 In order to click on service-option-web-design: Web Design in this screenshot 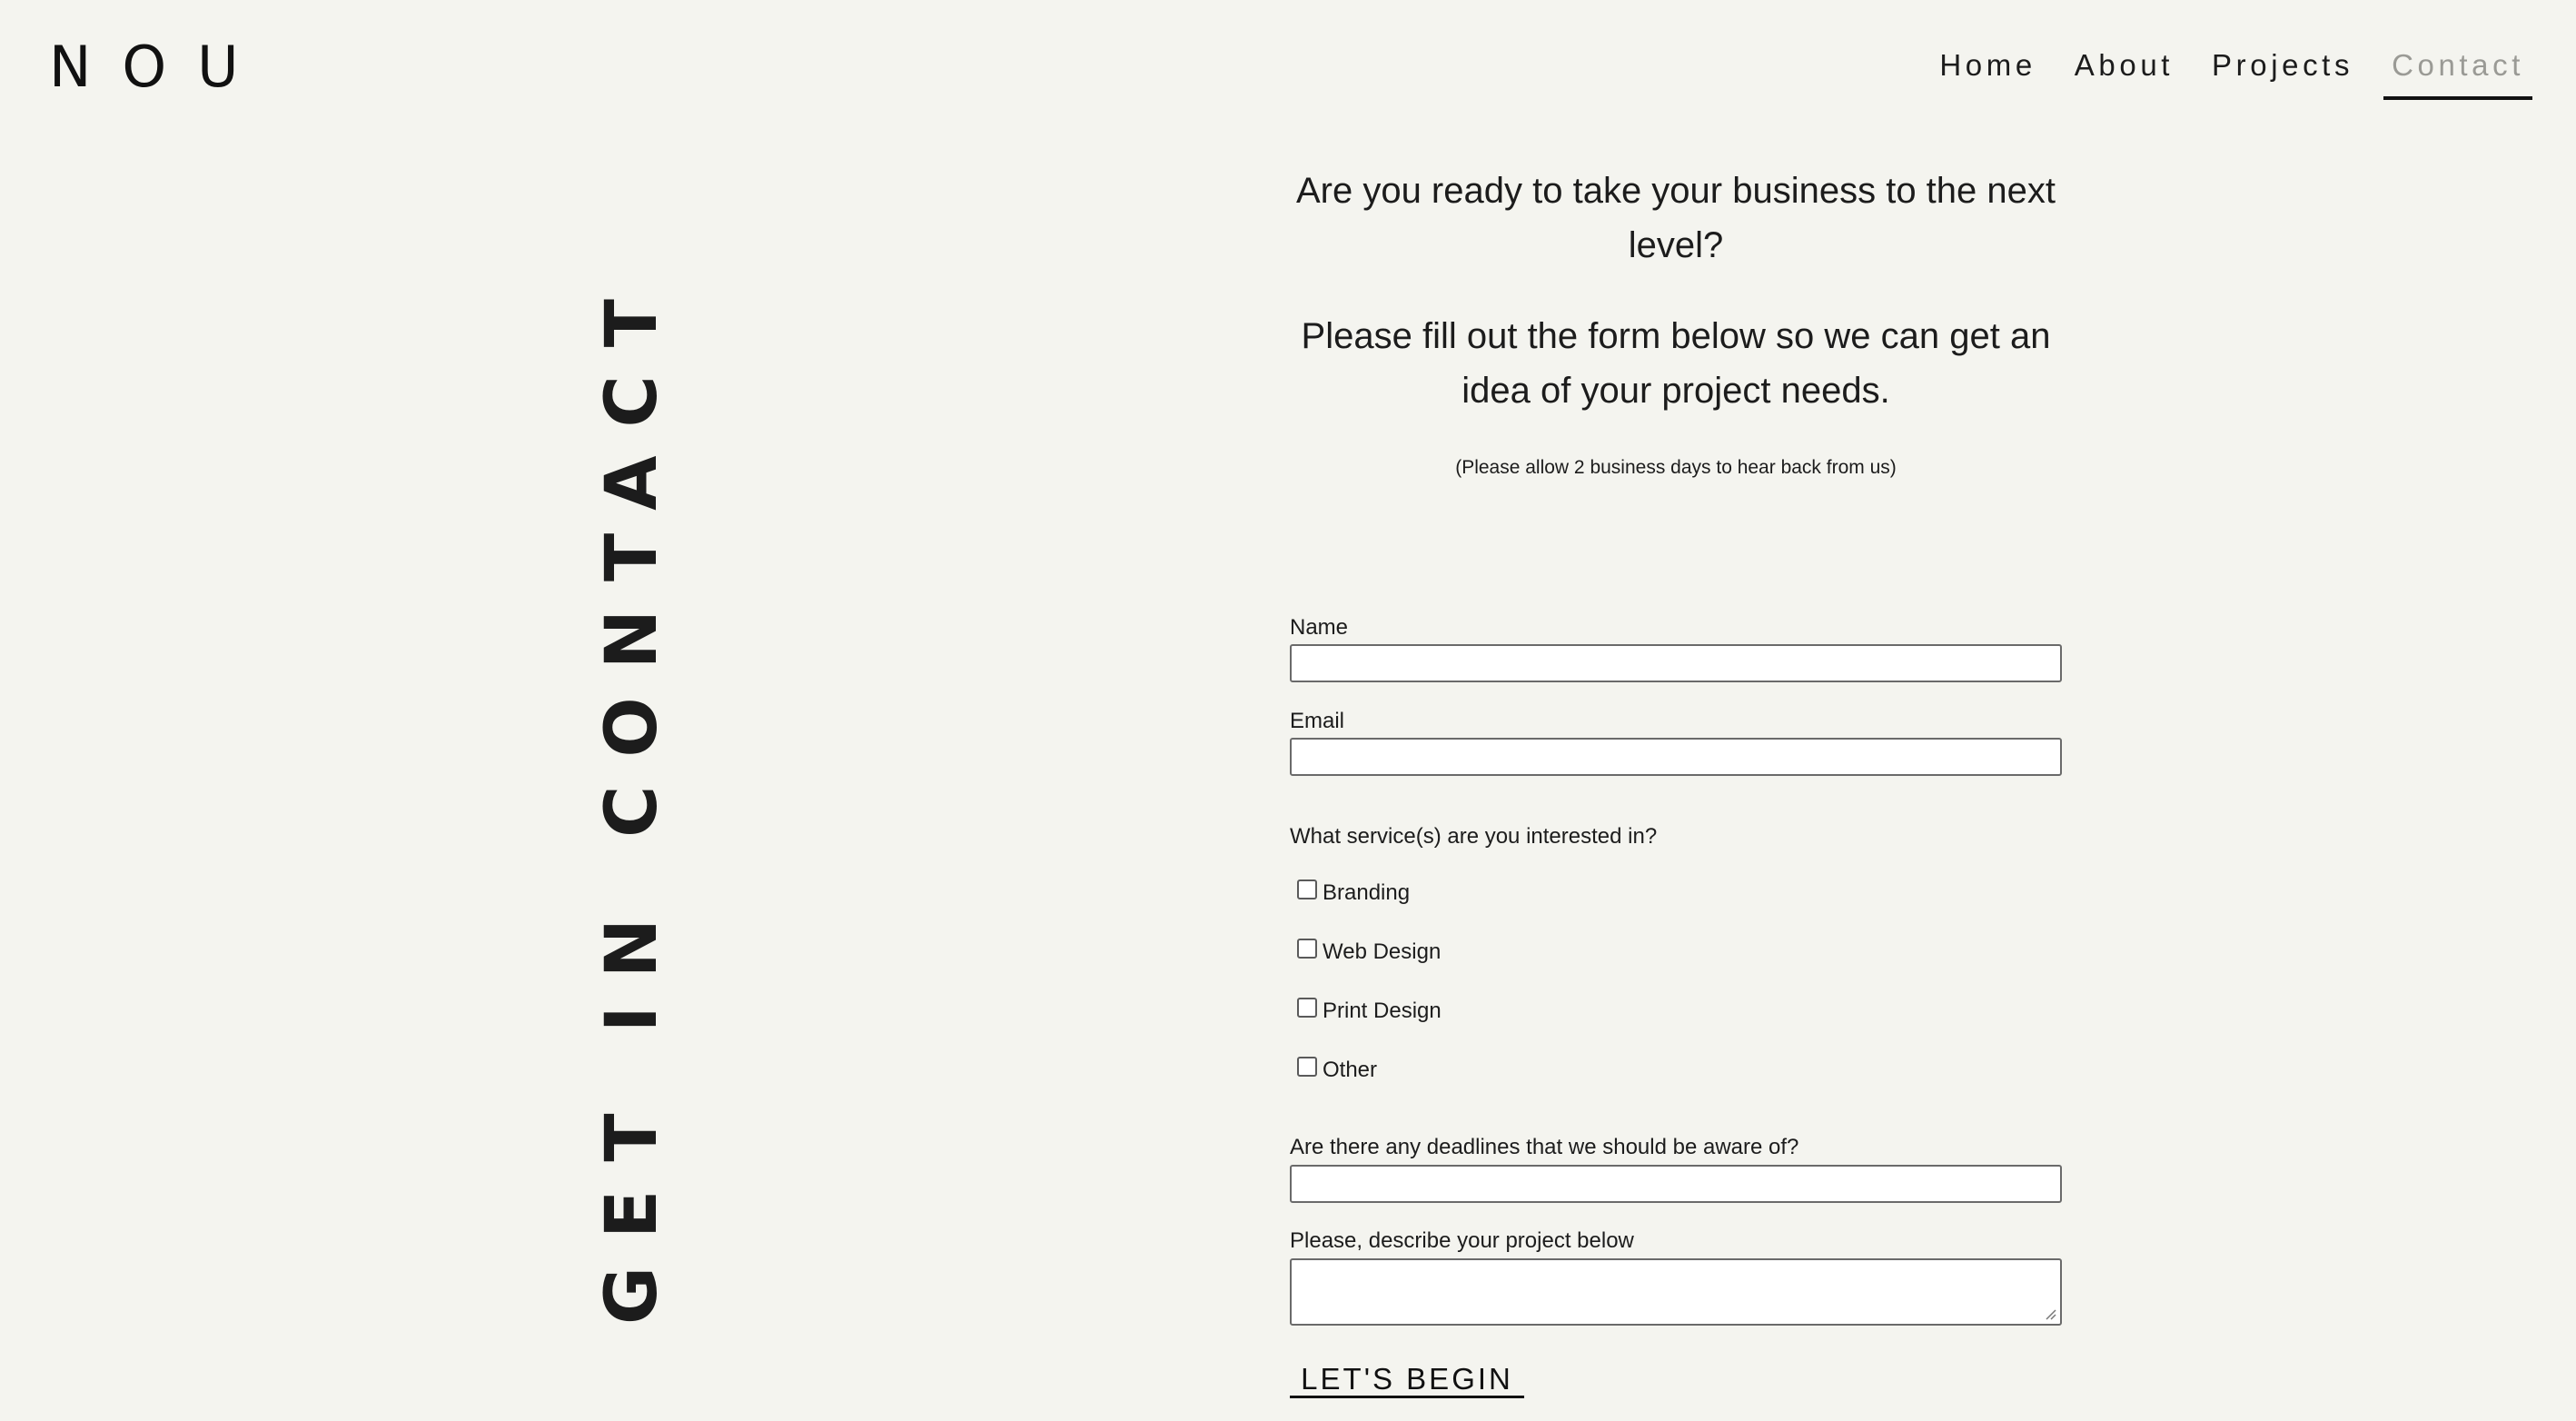, I will do `click(1369, 953)`.